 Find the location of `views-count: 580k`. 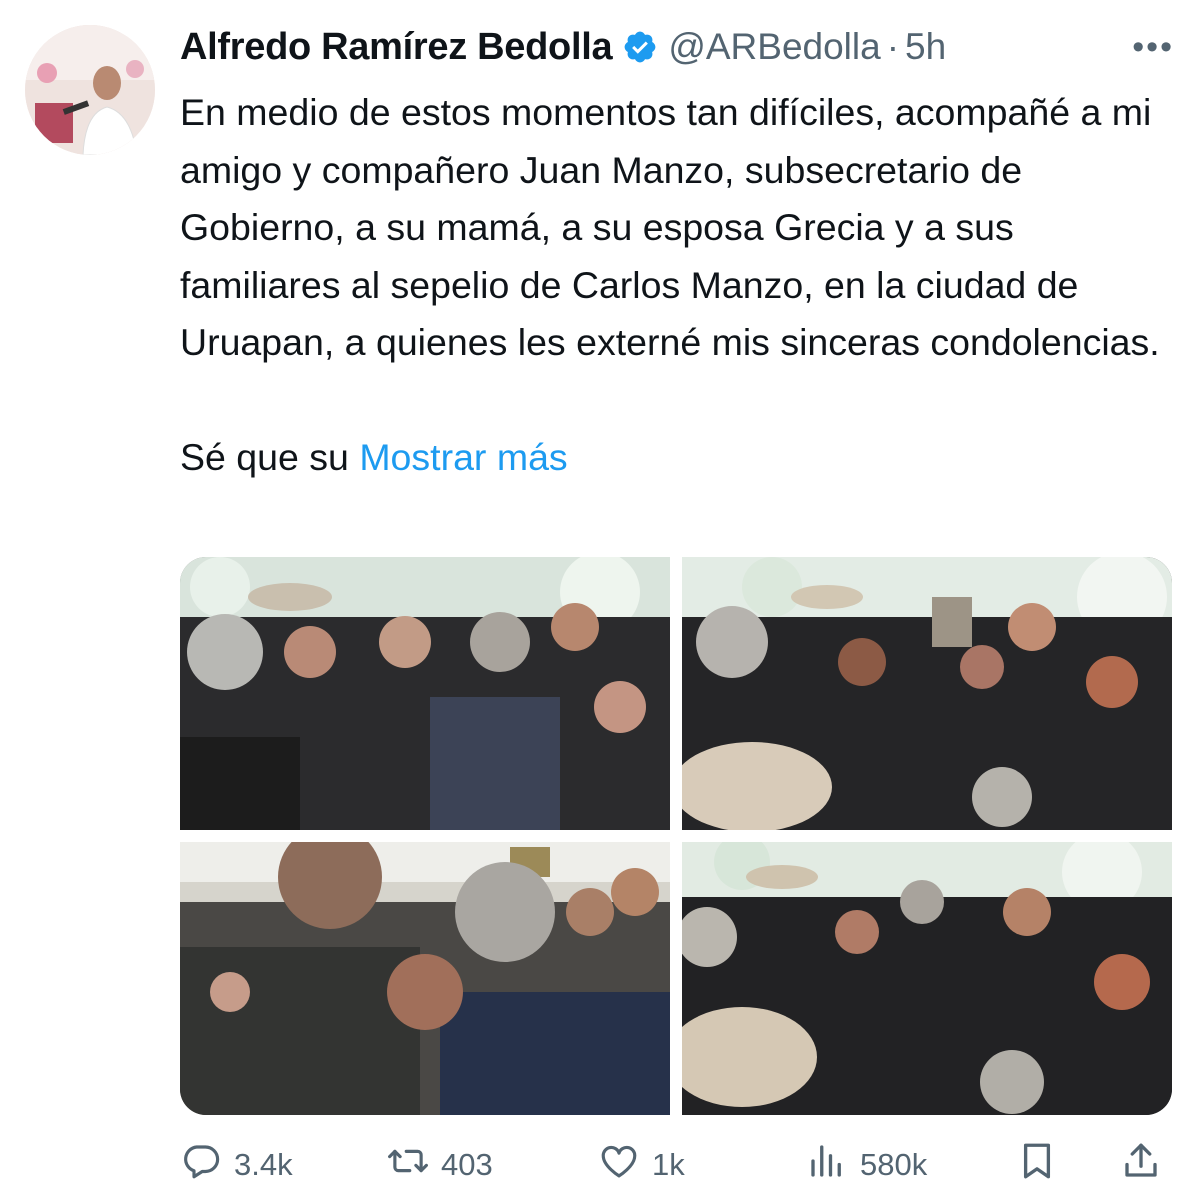

views-count: 580k is located at coordinates (894, 1164).